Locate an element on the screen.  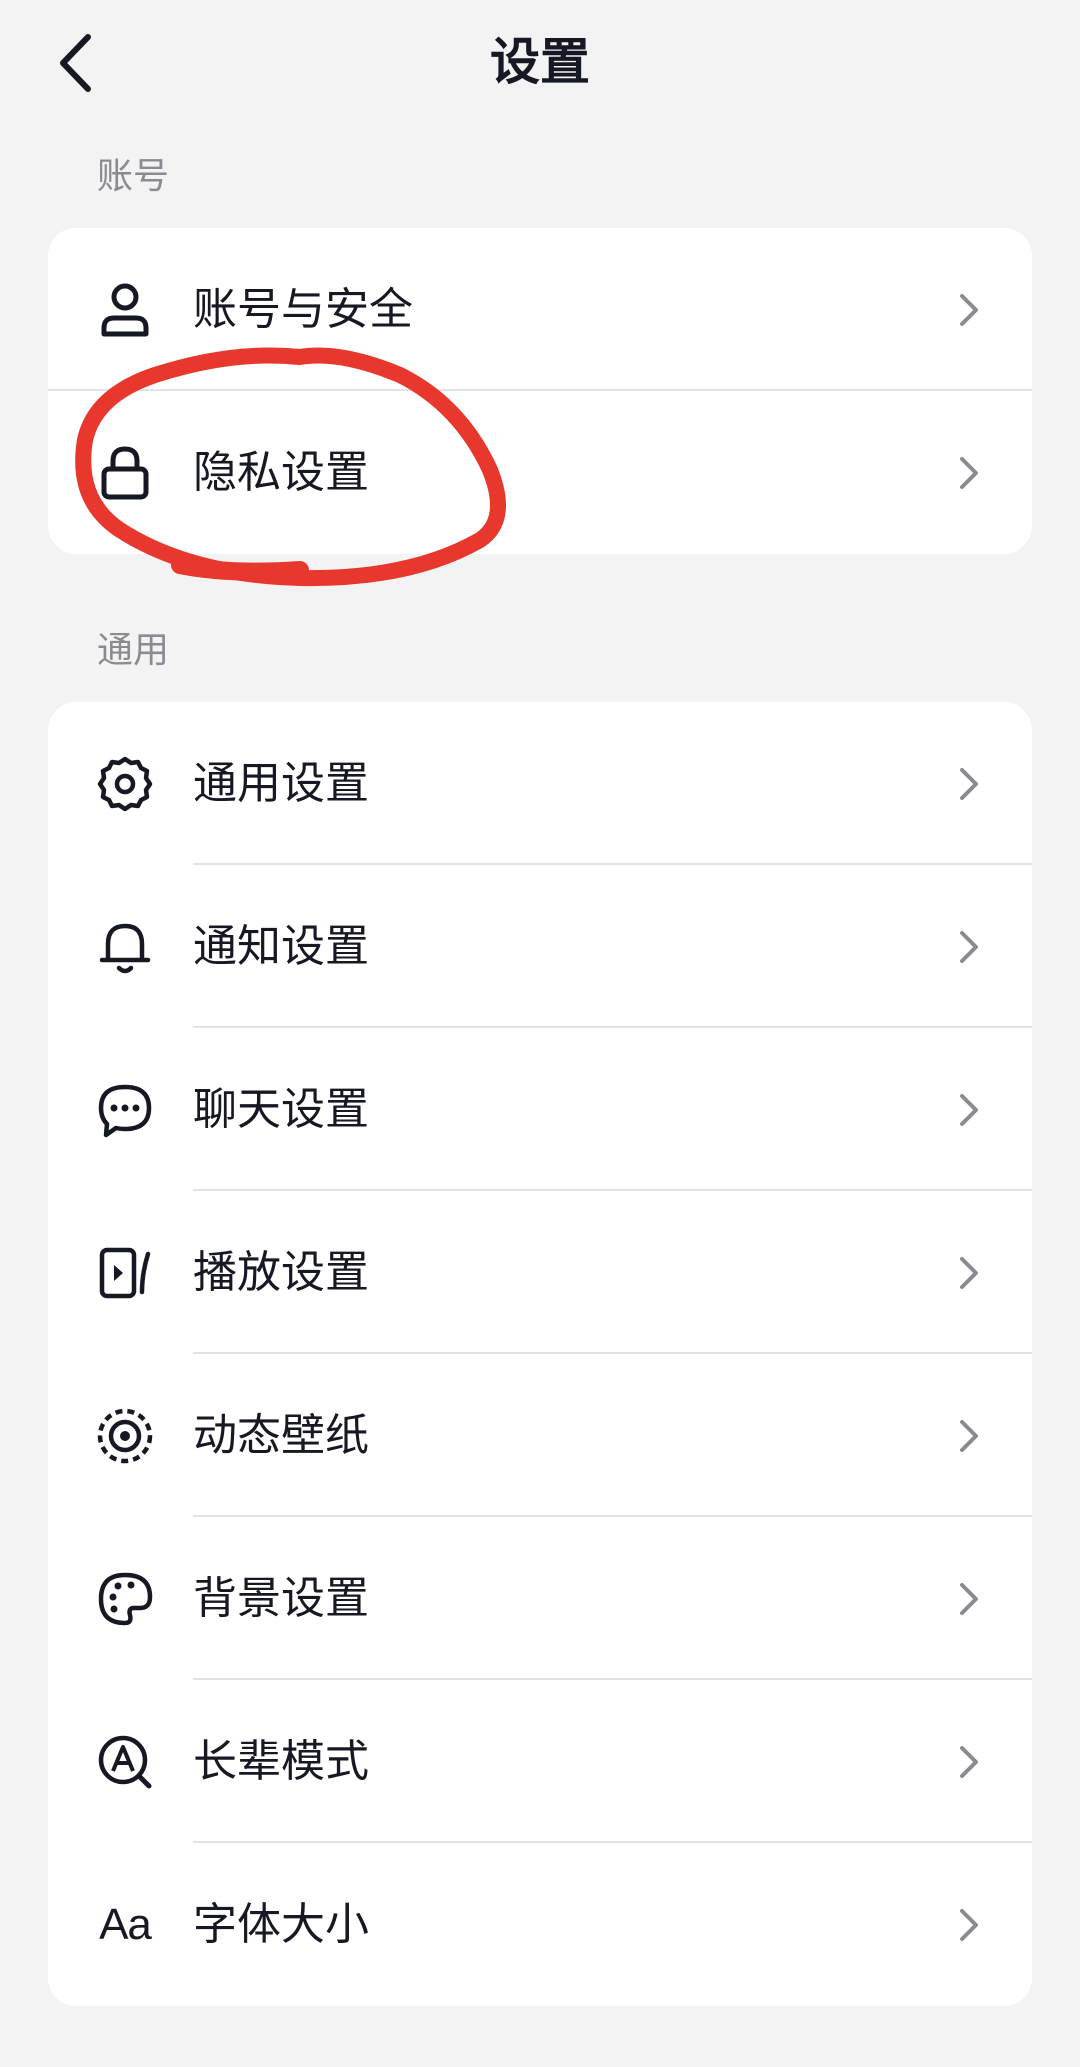
settings-row-label: 通知设置 is located at coordinates (281, 946).